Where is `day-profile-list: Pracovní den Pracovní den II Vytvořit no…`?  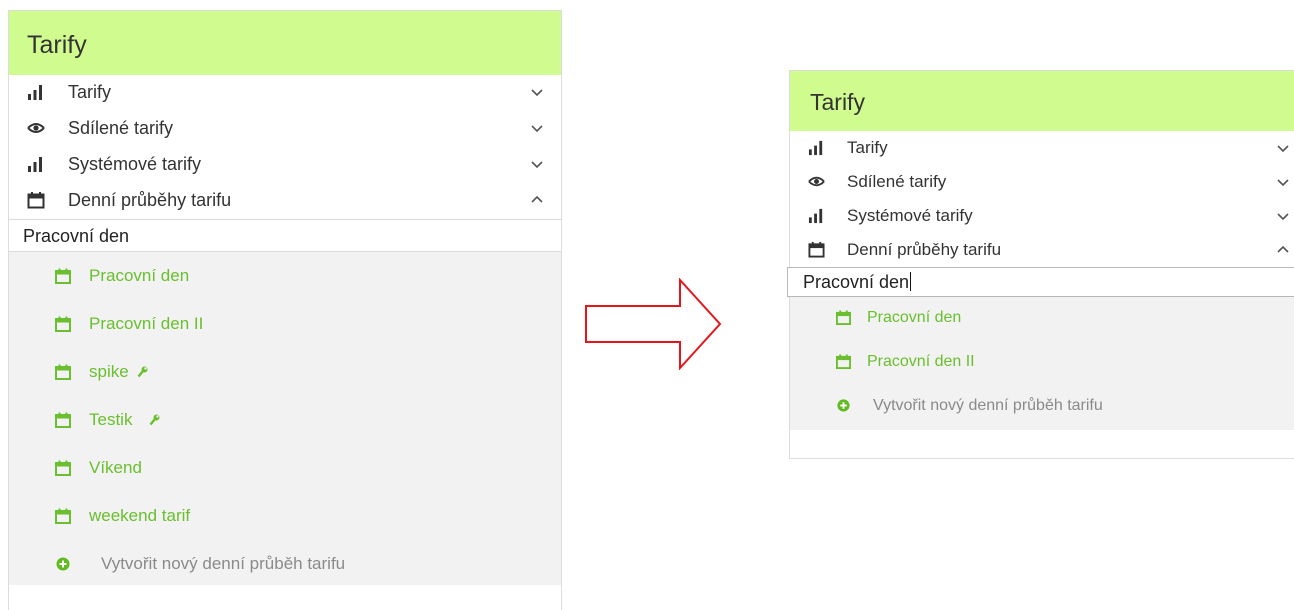 day-profile-list: Pracovní den Pracovní den II Vytvořit no… is located at coordinates (1042, 363).